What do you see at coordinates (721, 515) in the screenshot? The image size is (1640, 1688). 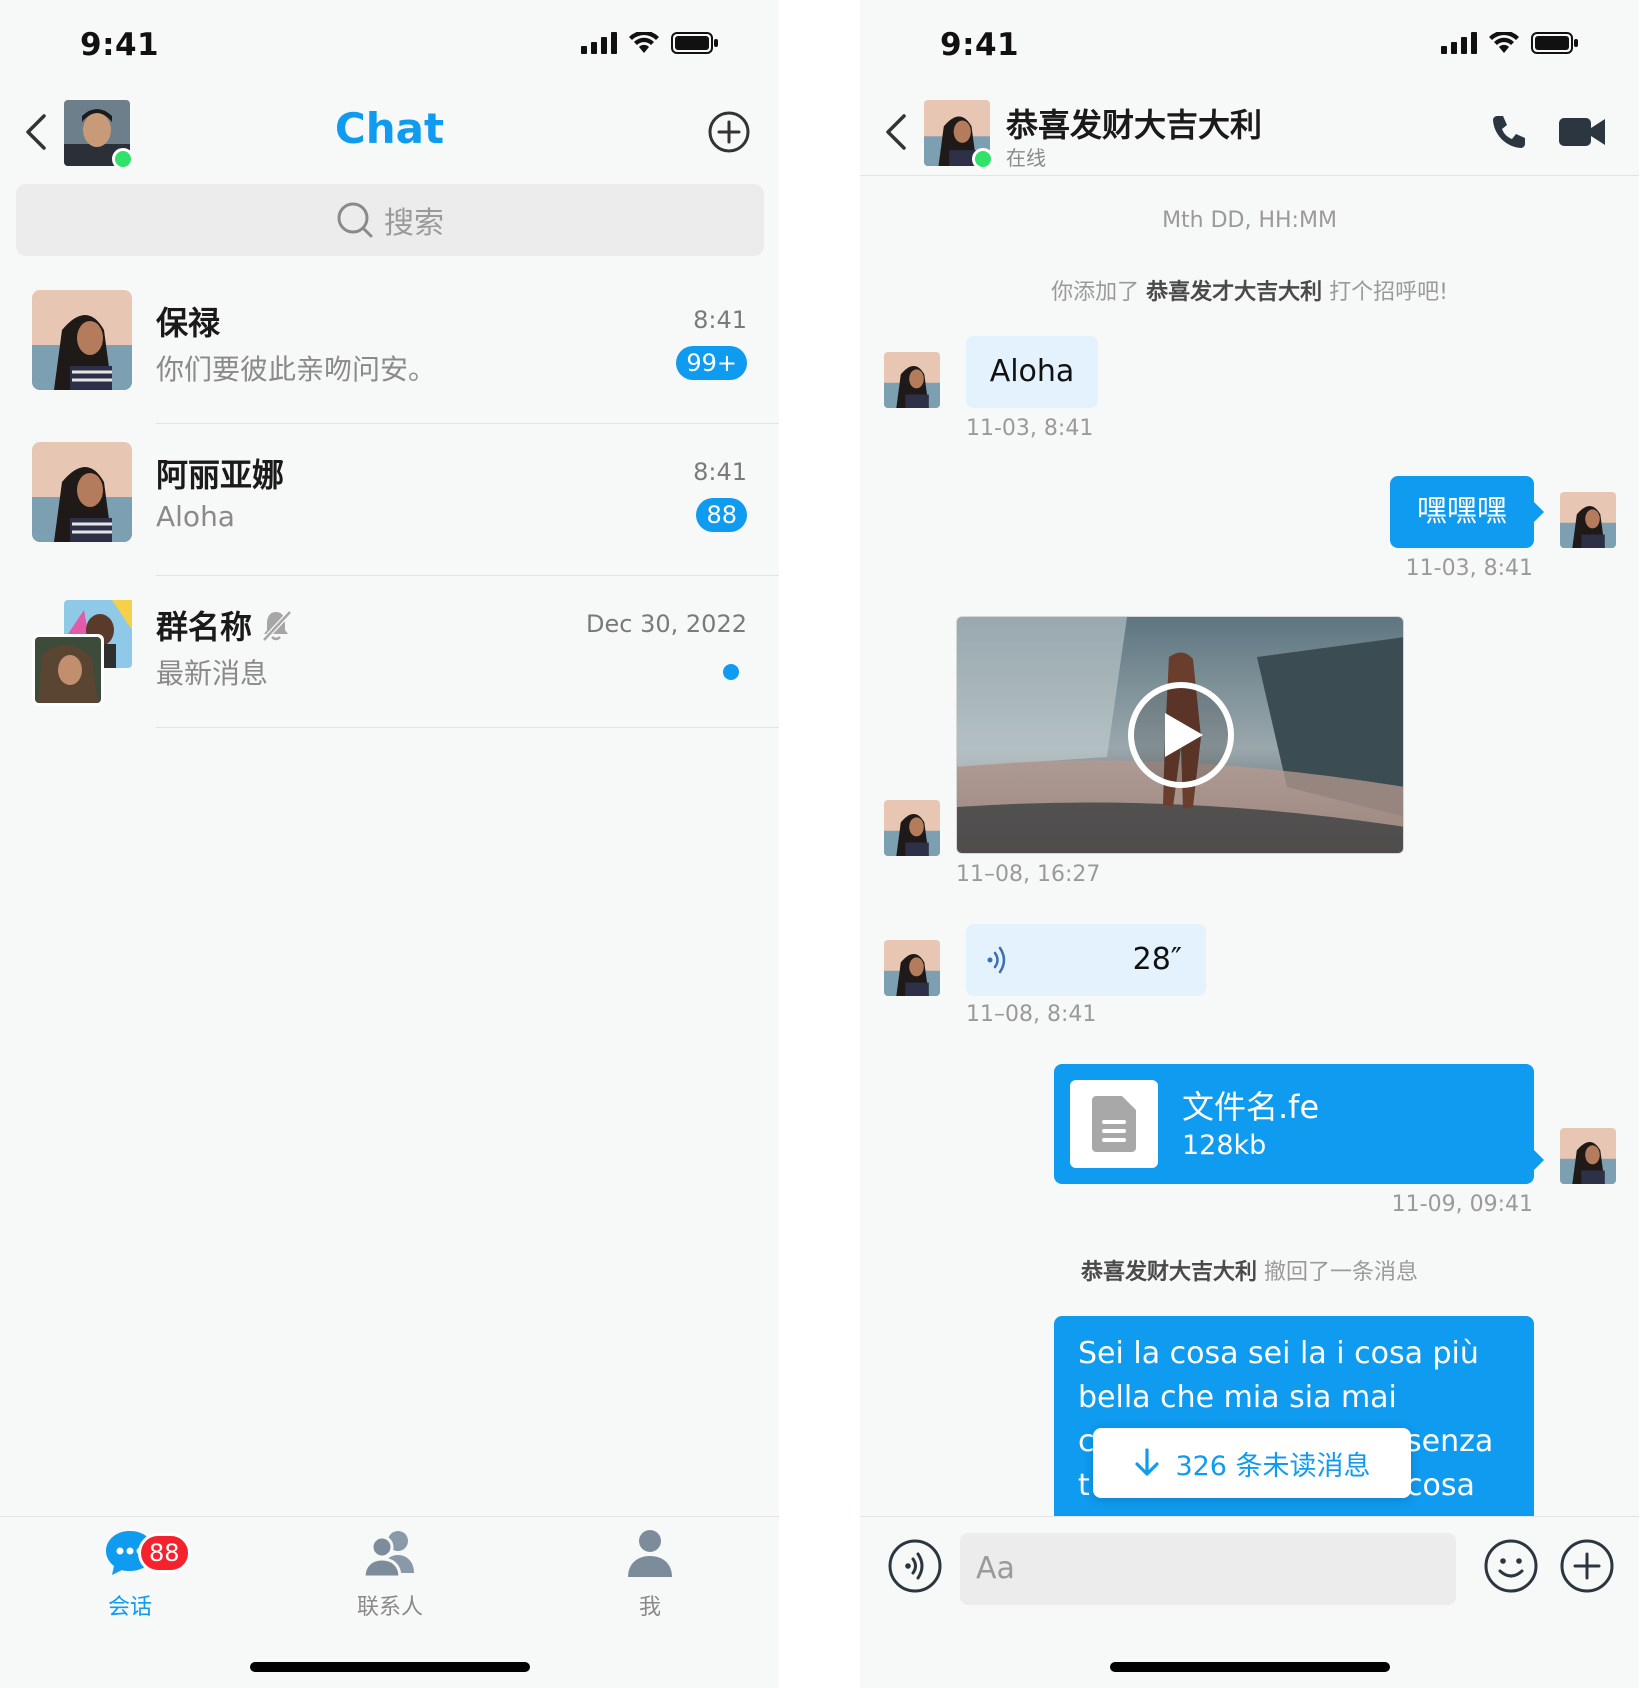 I see `unread-badge: 88` at bounding box center [721, 515].